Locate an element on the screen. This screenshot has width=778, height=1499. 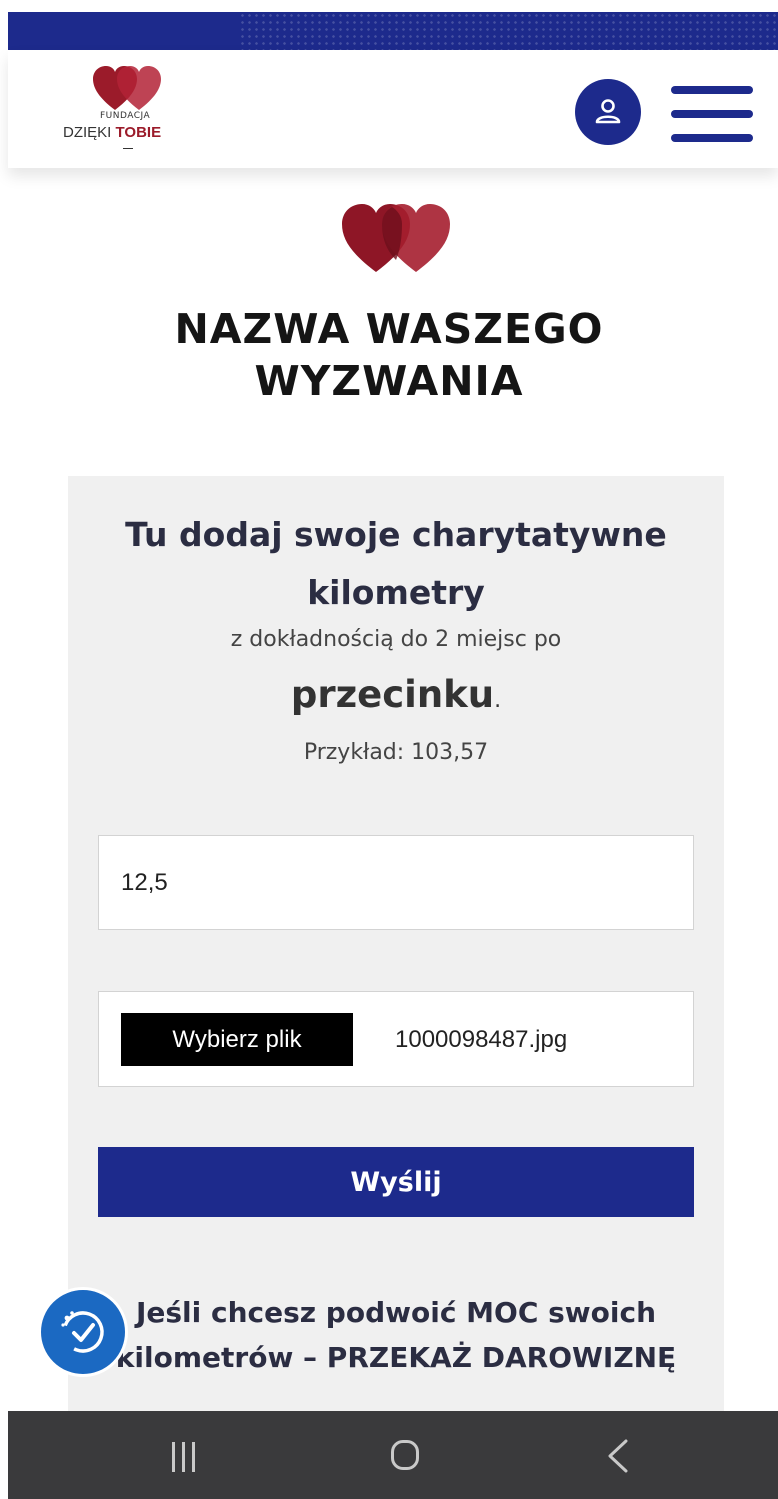
logo-foundation-label: FUNDACJA is located at coordinates (125, 116).